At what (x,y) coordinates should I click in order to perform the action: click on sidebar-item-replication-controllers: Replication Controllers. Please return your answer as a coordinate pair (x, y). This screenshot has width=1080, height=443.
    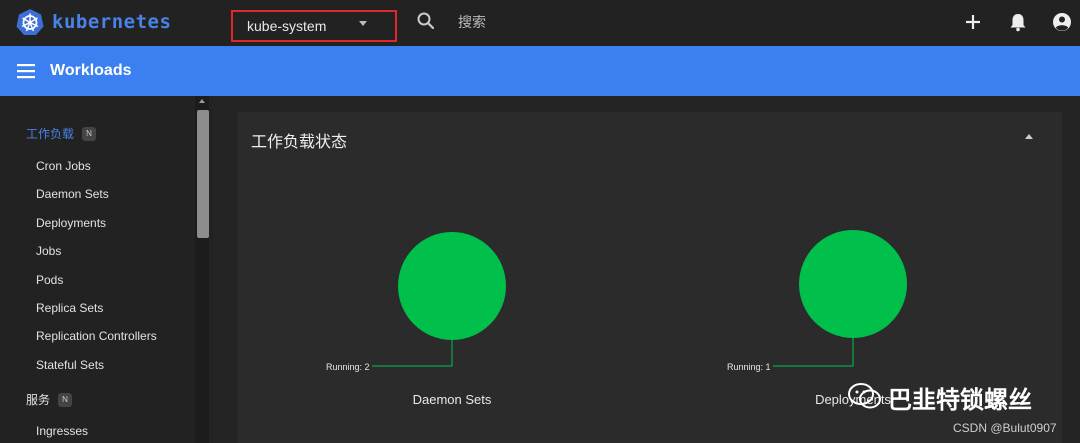
    Looking at the image, I should click on (96, 336).